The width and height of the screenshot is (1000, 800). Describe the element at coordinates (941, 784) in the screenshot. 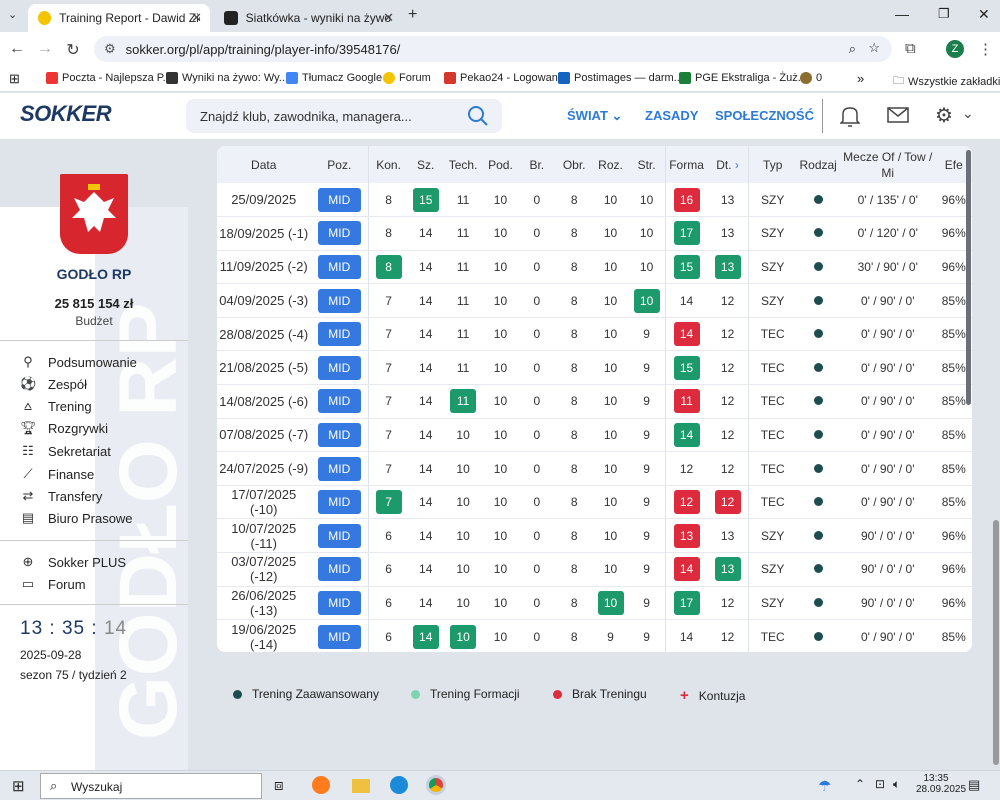

I see `tray-clock: 13:35 28.09.2025` at that location.